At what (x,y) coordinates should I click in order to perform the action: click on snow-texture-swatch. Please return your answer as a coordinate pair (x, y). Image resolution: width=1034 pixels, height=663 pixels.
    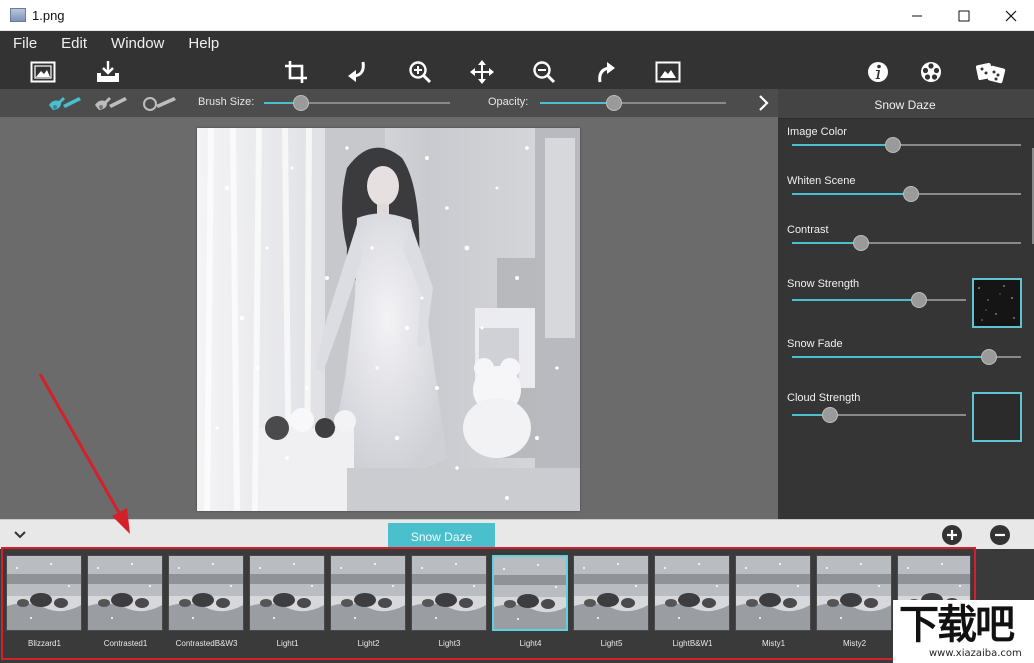
    Looking at the image, I should click on (997, 303).